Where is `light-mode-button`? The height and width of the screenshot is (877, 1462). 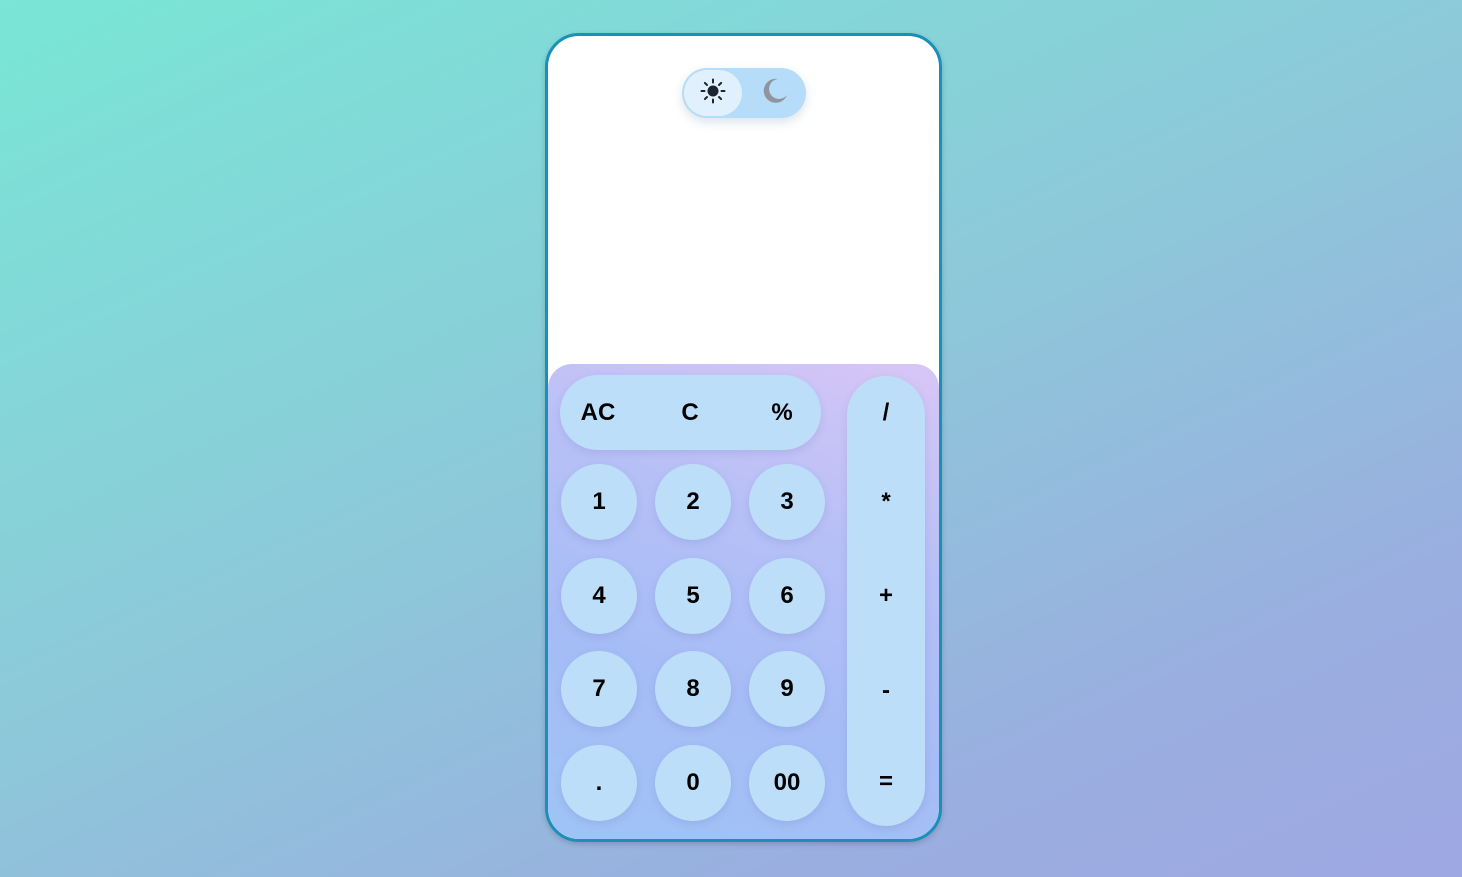
light-mode-button is located at coordinates (713, 93).